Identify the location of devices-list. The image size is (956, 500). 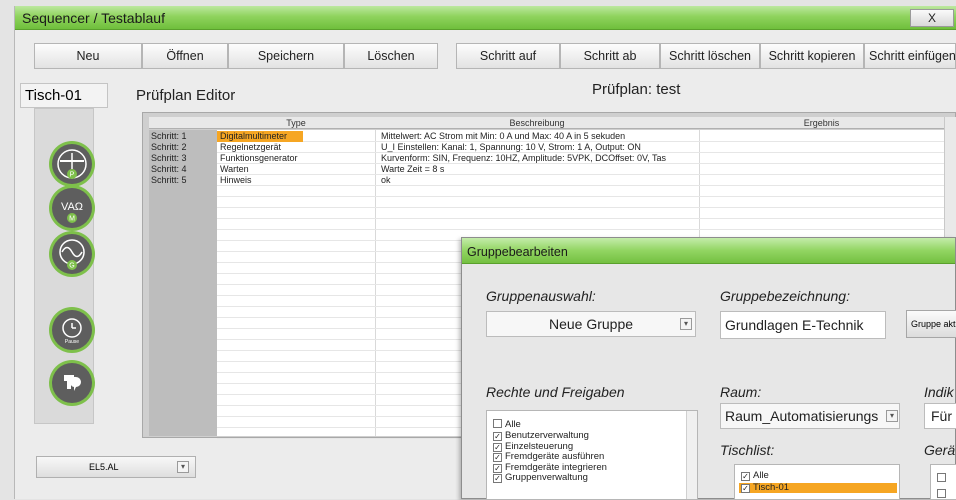
(943, 482).